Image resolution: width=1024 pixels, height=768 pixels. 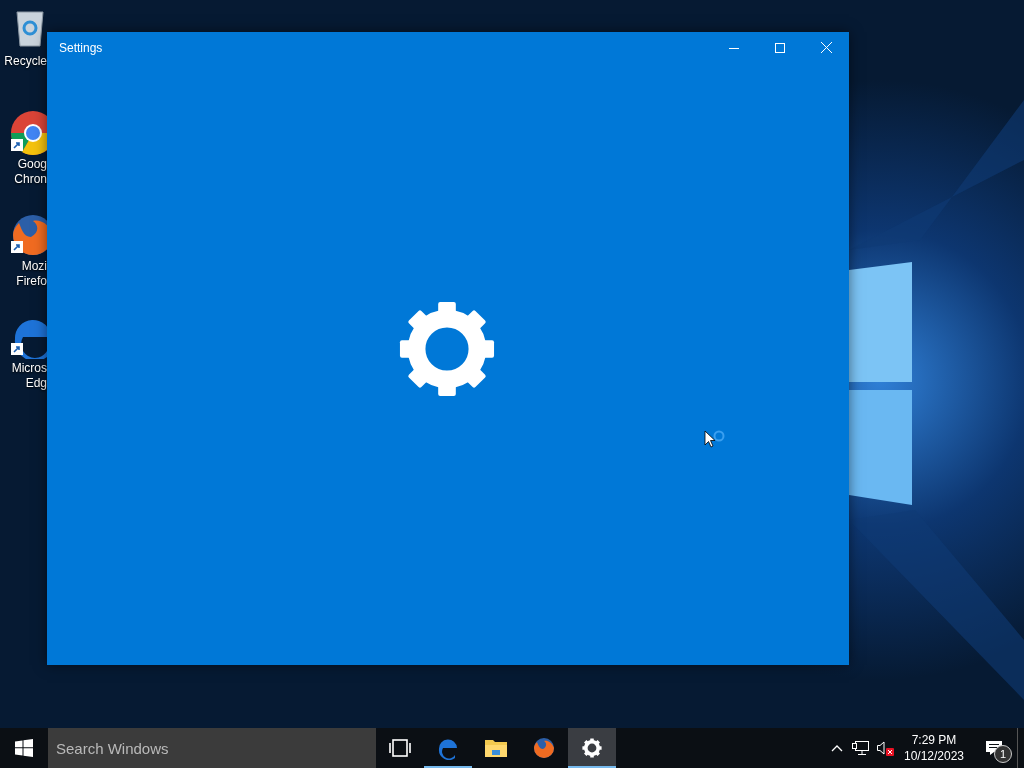 What do you see at coordinates (934, 748) in the screenshot?
I see `clock: 7:29 PM 10/12/2023` at bounding box center [934, 748].